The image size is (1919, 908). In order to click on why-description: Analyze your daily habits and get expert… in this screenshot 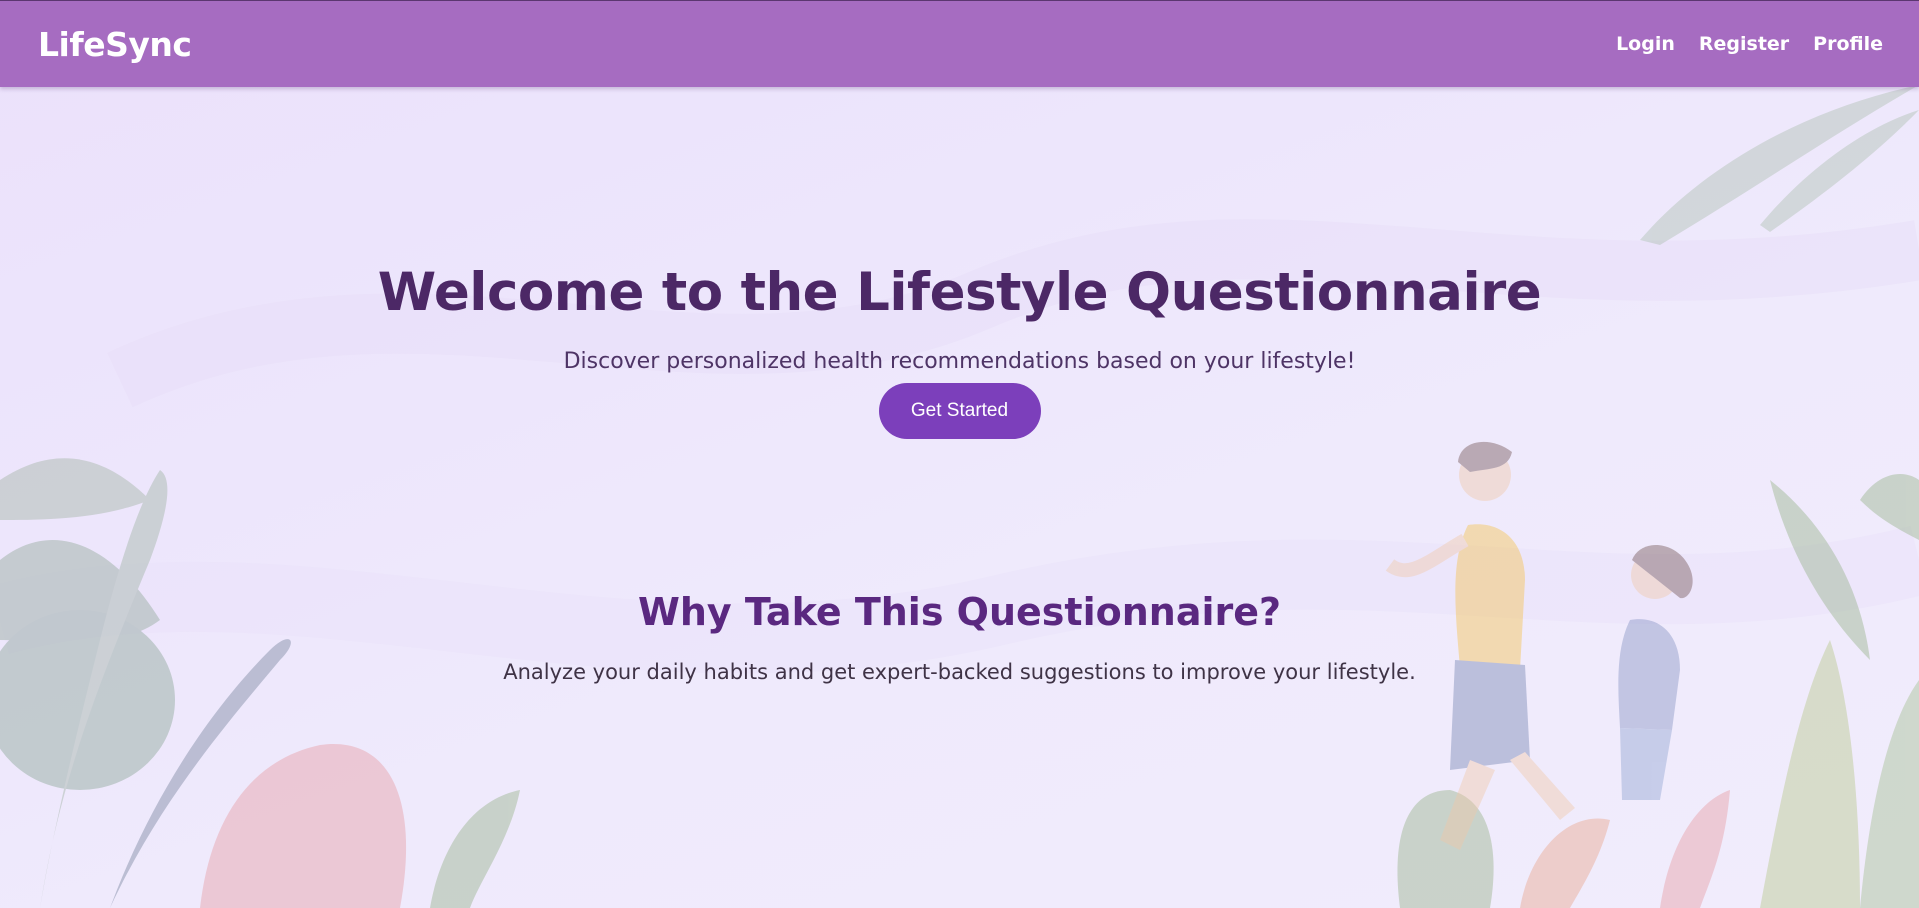, I will do `click(959, 672)`.